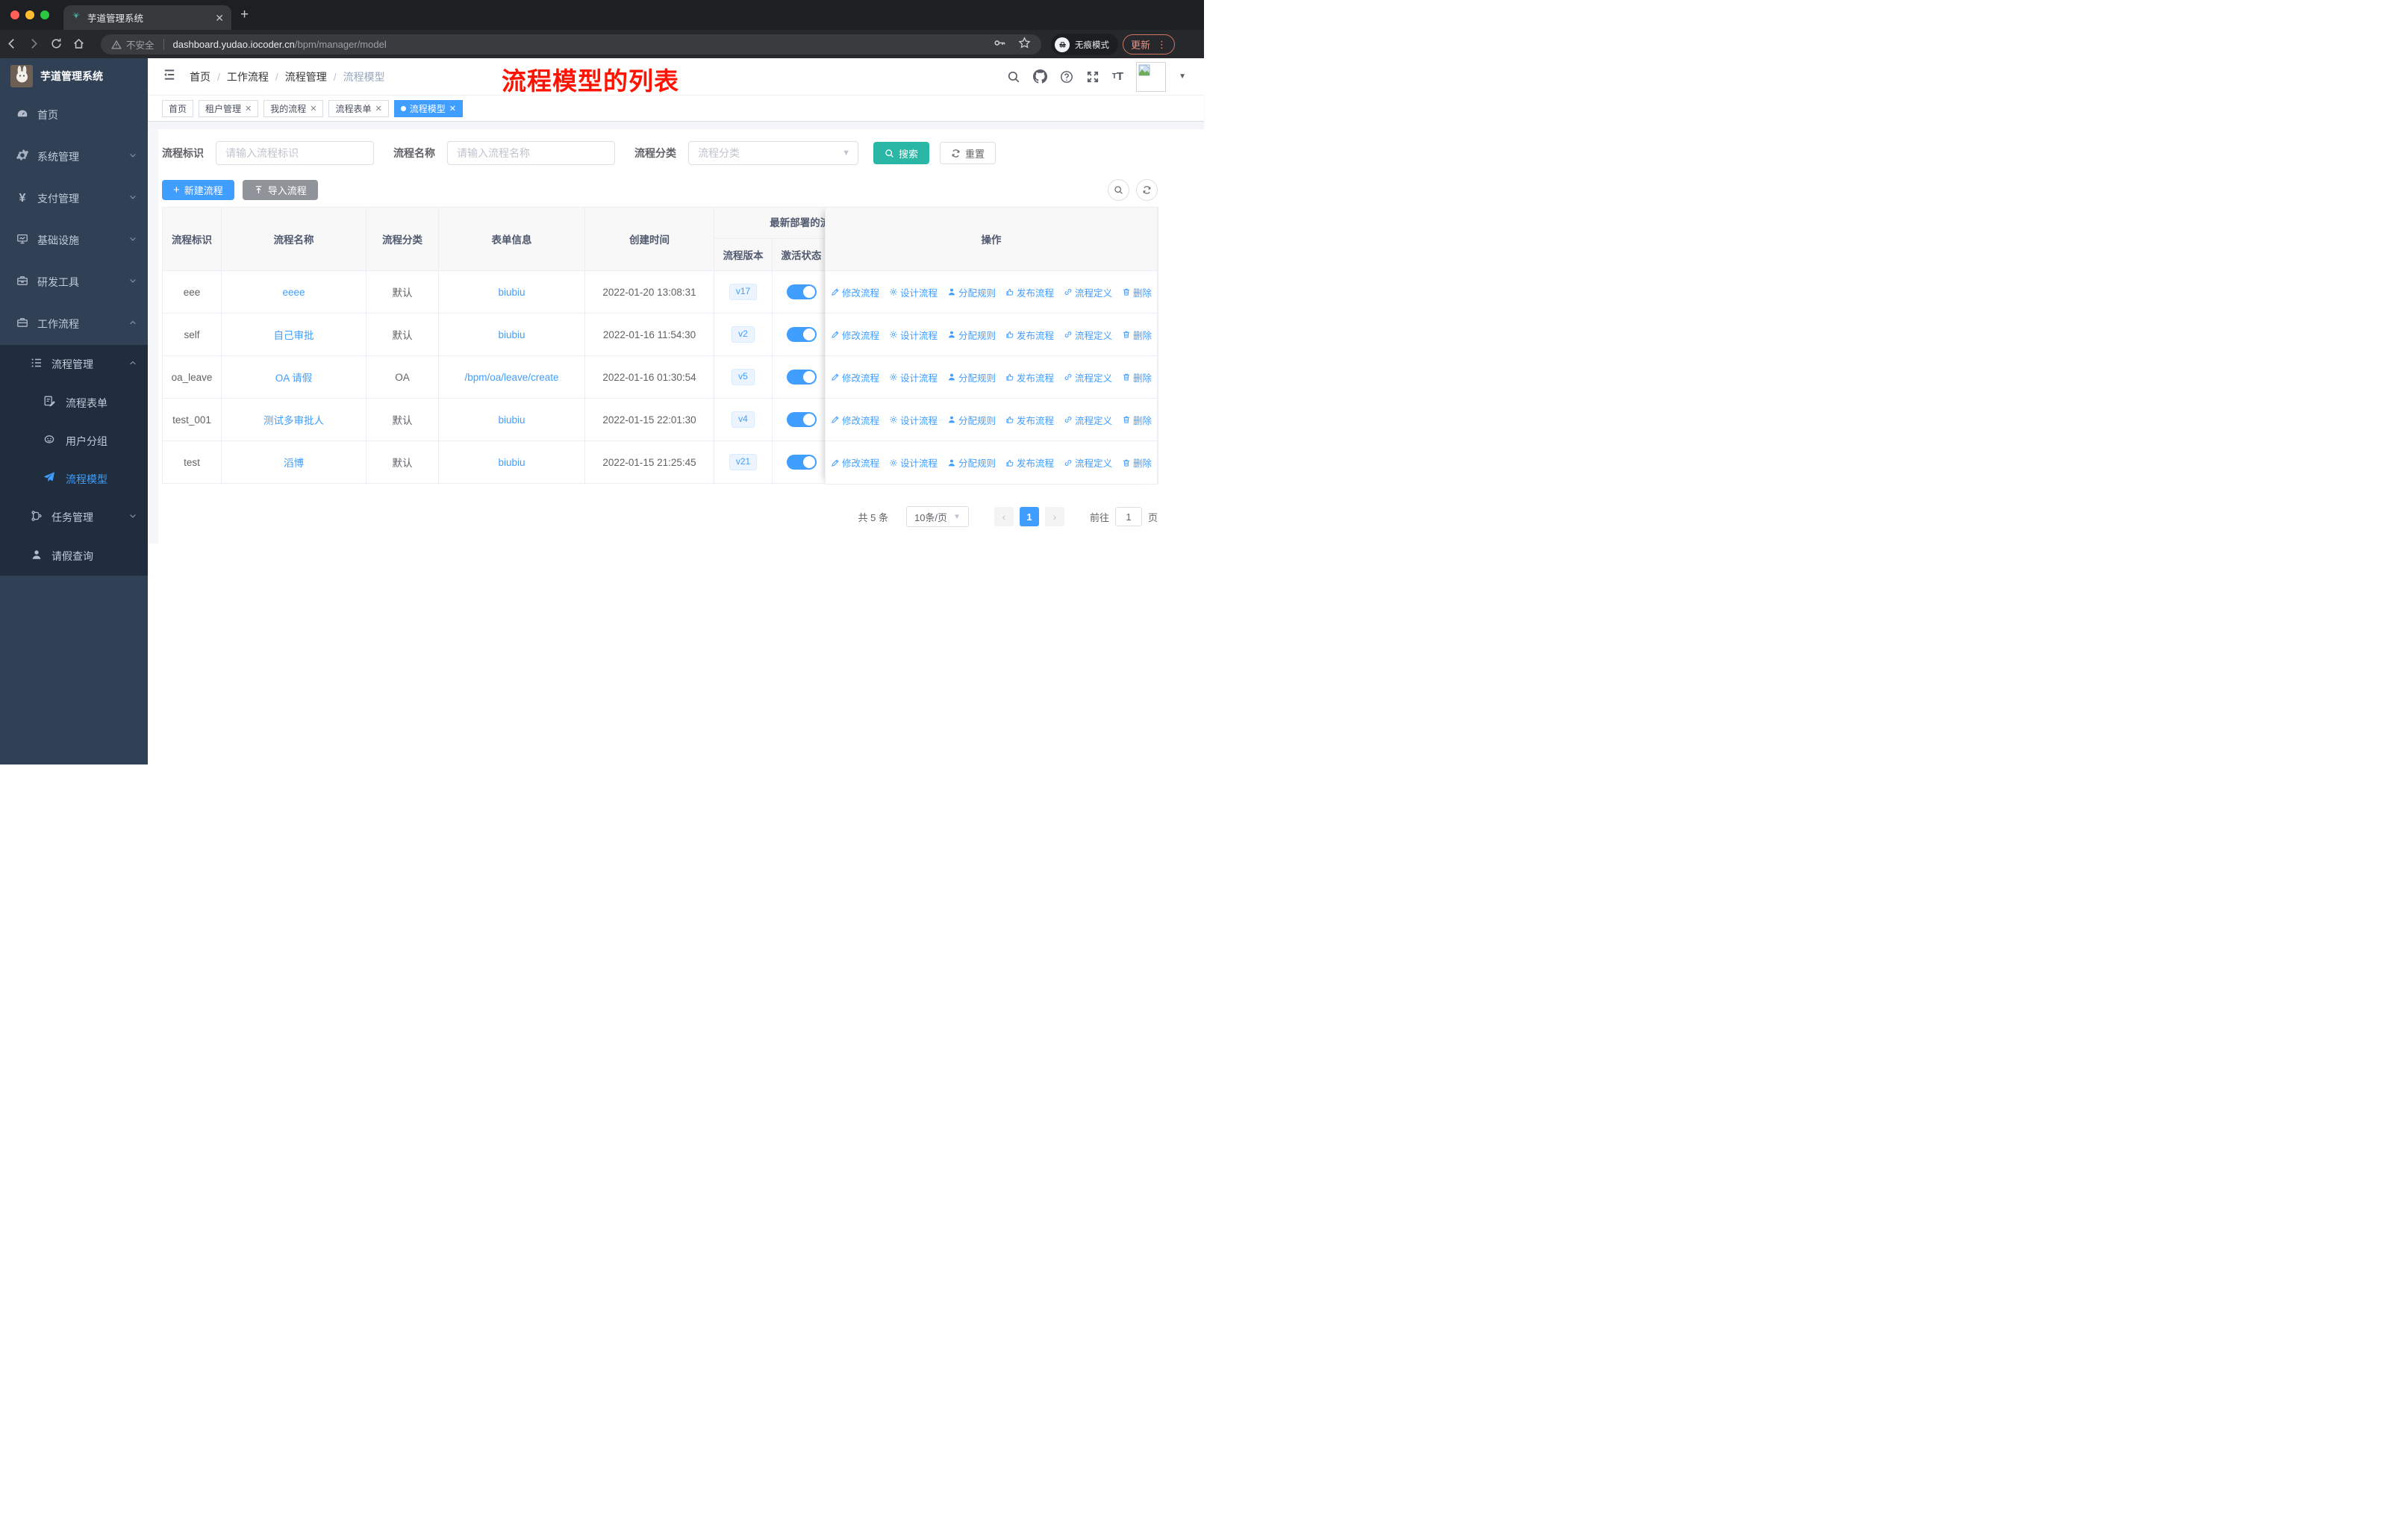 This screenshot has width=2408, height=1529. What do you see at coordinates (133, 44) in the screenshot?
I see `security-warning: 不安全` at bounding box center [133, 44].